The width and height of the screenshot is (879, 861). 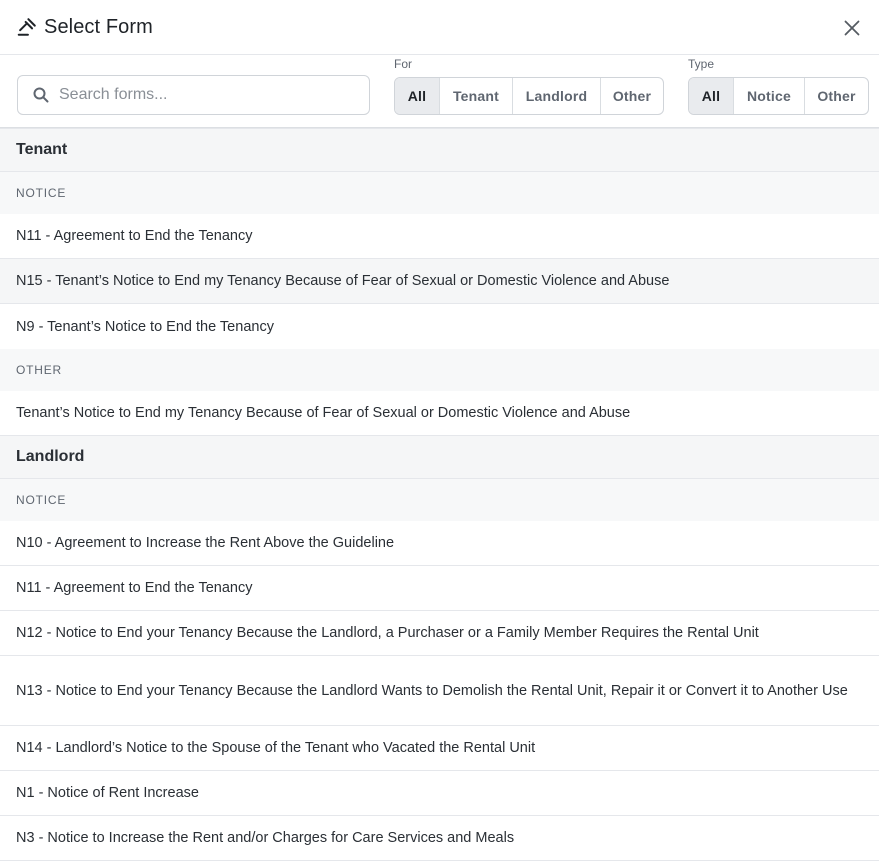 I want to click on search-box, so click(x=193, y=95).